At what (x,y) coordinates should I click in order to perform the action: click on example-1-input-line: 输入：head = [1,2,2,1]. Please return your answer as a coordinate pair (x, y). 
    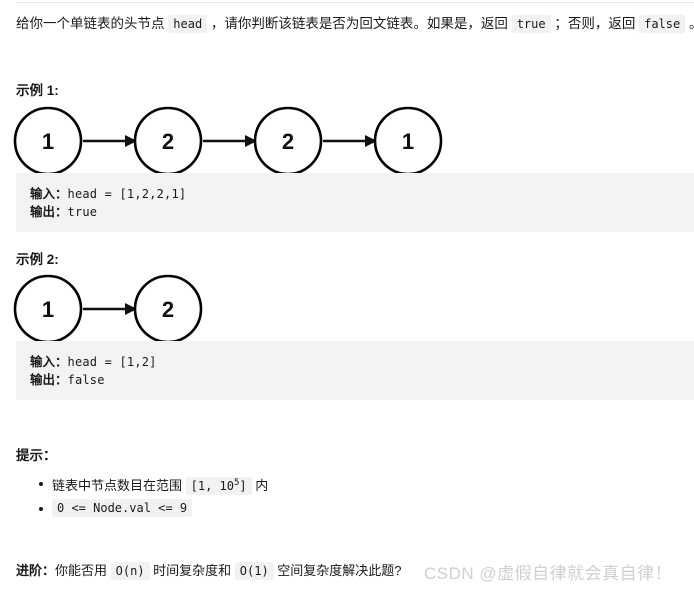
    Looking at the image, I should click on (362, 194).